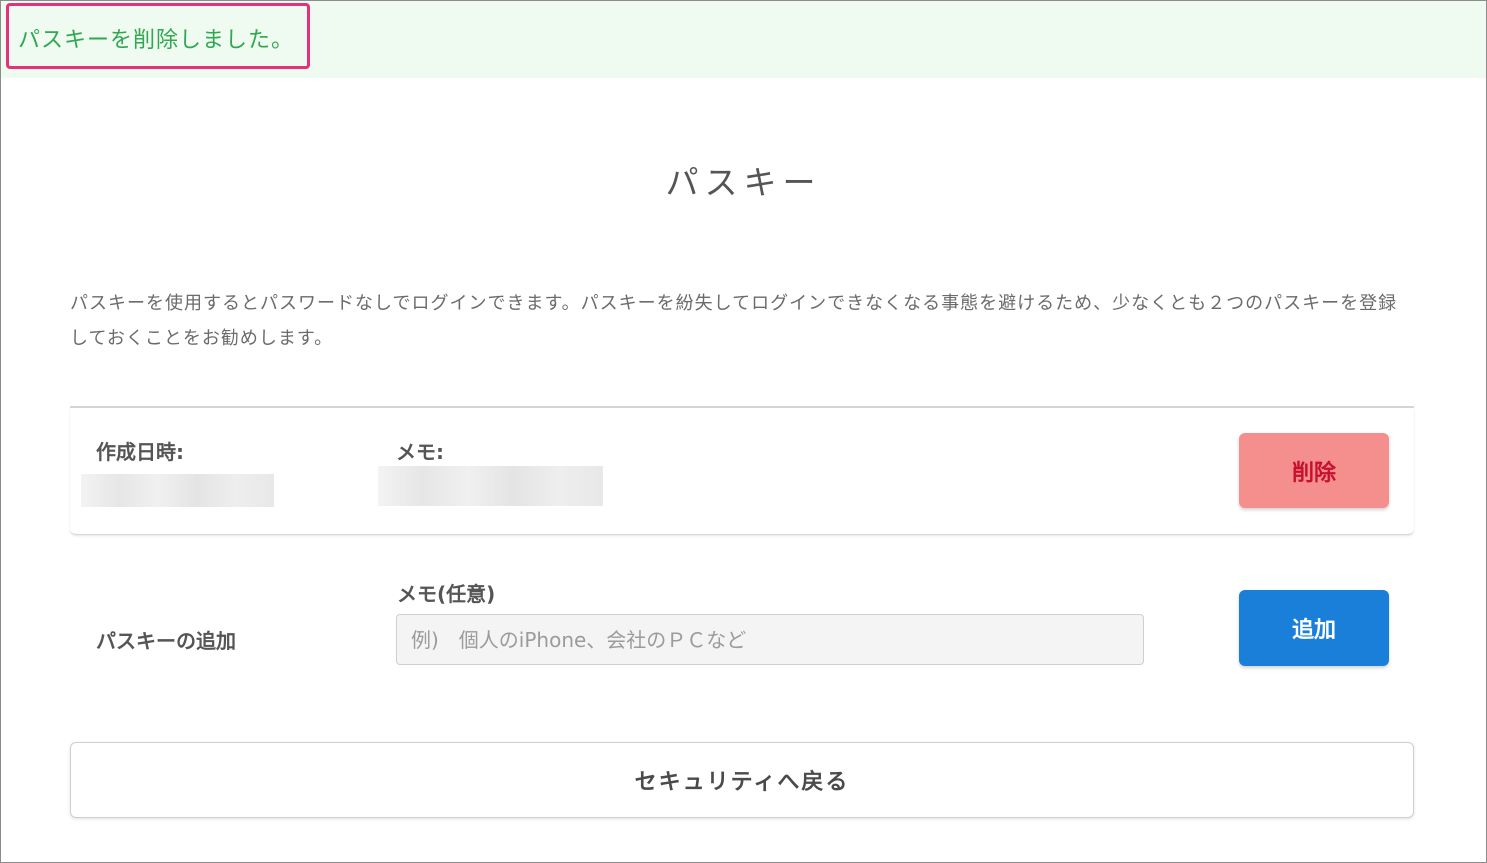 The height and width of the screenshot is (863, 1487). I want to click on flash-notification: パスキーを削除しました。, so click(743, 39).